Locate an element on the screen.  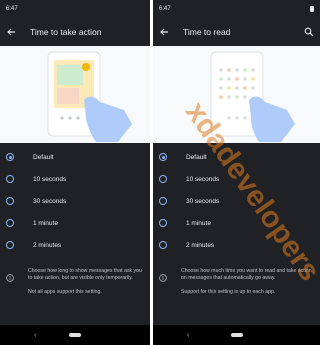
info-line: Not all apps support this setting. is located at coordinates (65, 292).